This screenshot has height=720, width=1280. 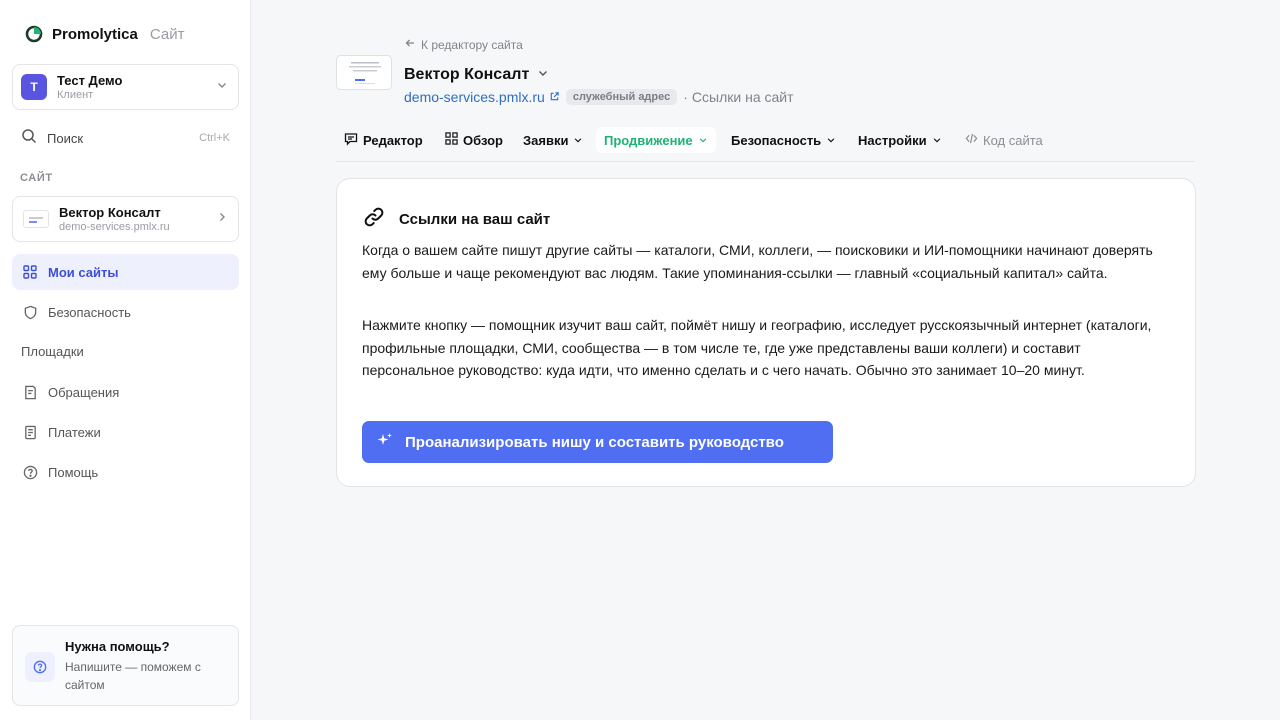 I want to click on sidebar-item-payments: Платежи, so click(x=125, y=432).